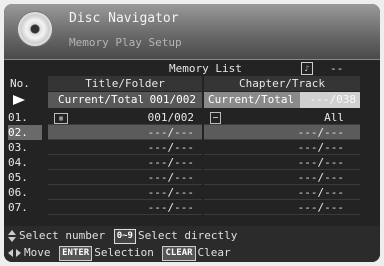 This screenshot has width=384, height=266. I want to click on help-line-1: Select number 0~9 Select directly, so click(122, 236).